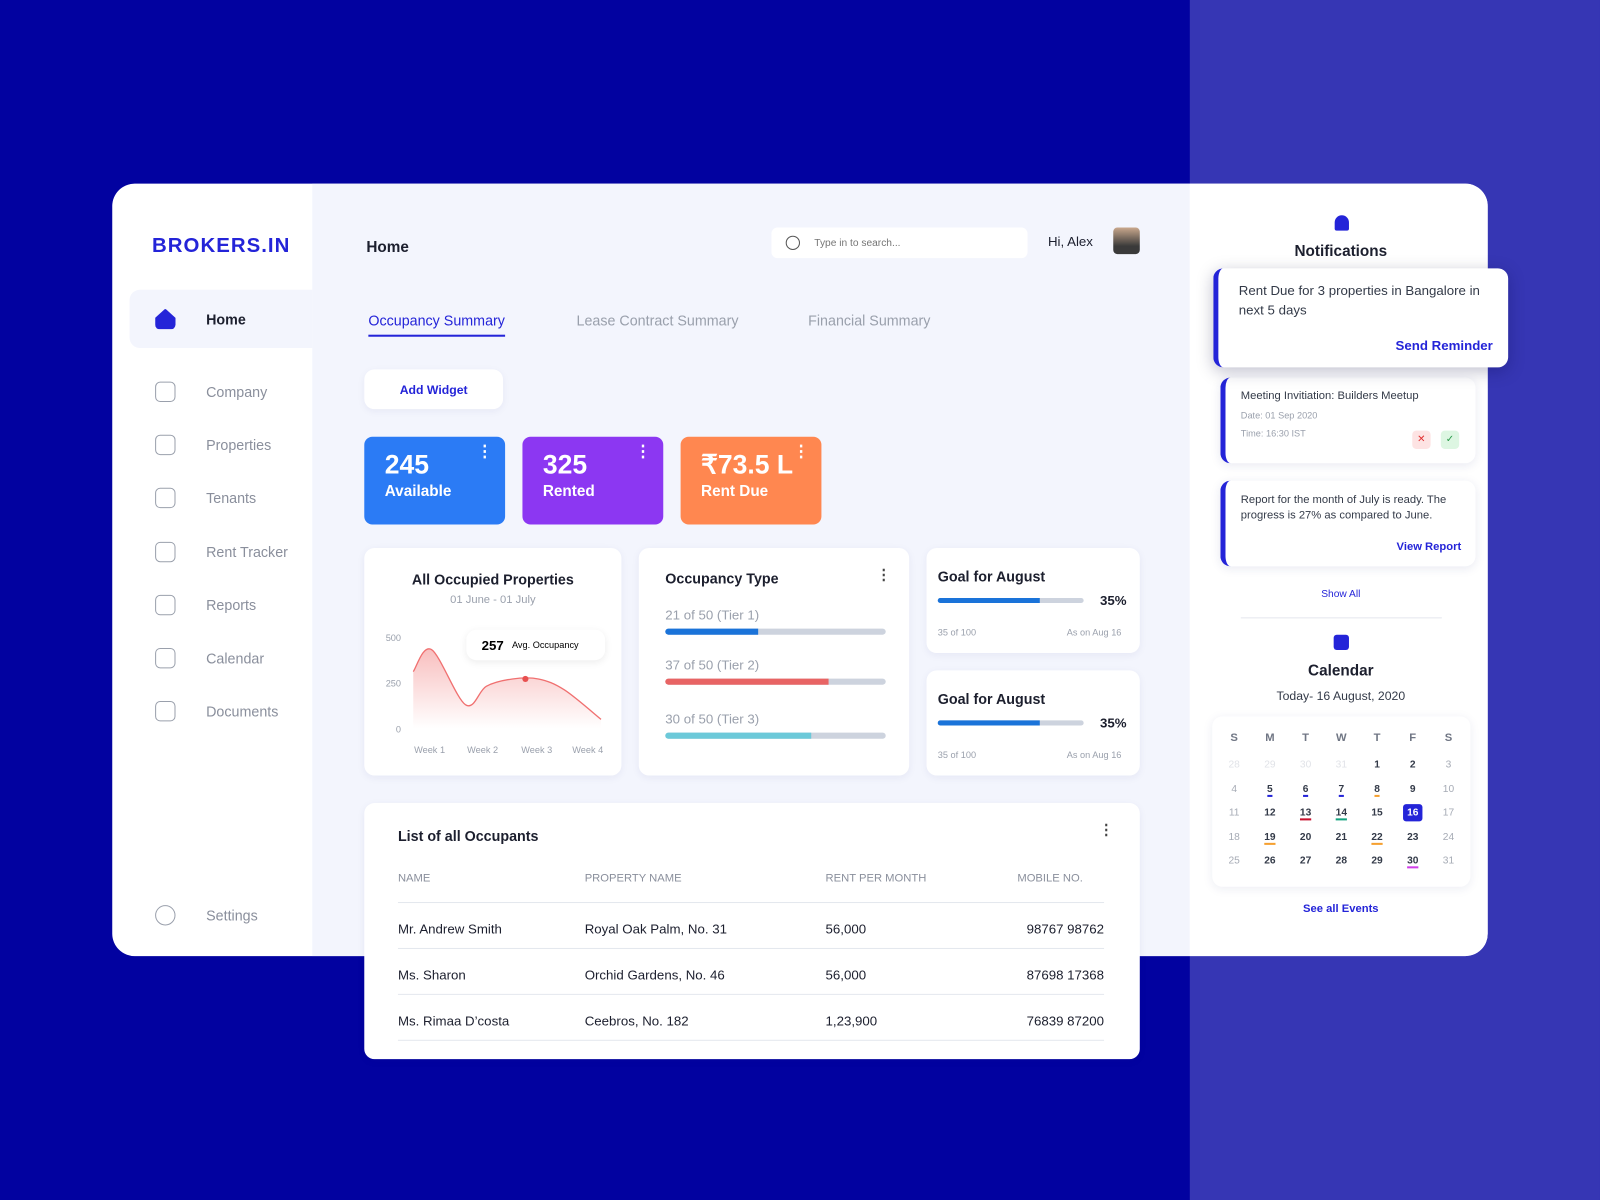  I want to click on goal-progress-bar, so click(1010, 723).